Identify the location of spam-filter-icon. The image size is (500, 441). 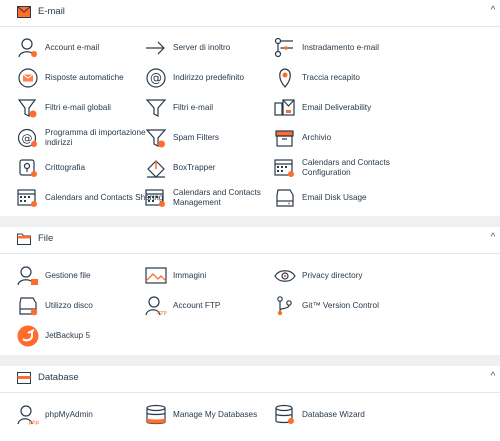
(156, 138).